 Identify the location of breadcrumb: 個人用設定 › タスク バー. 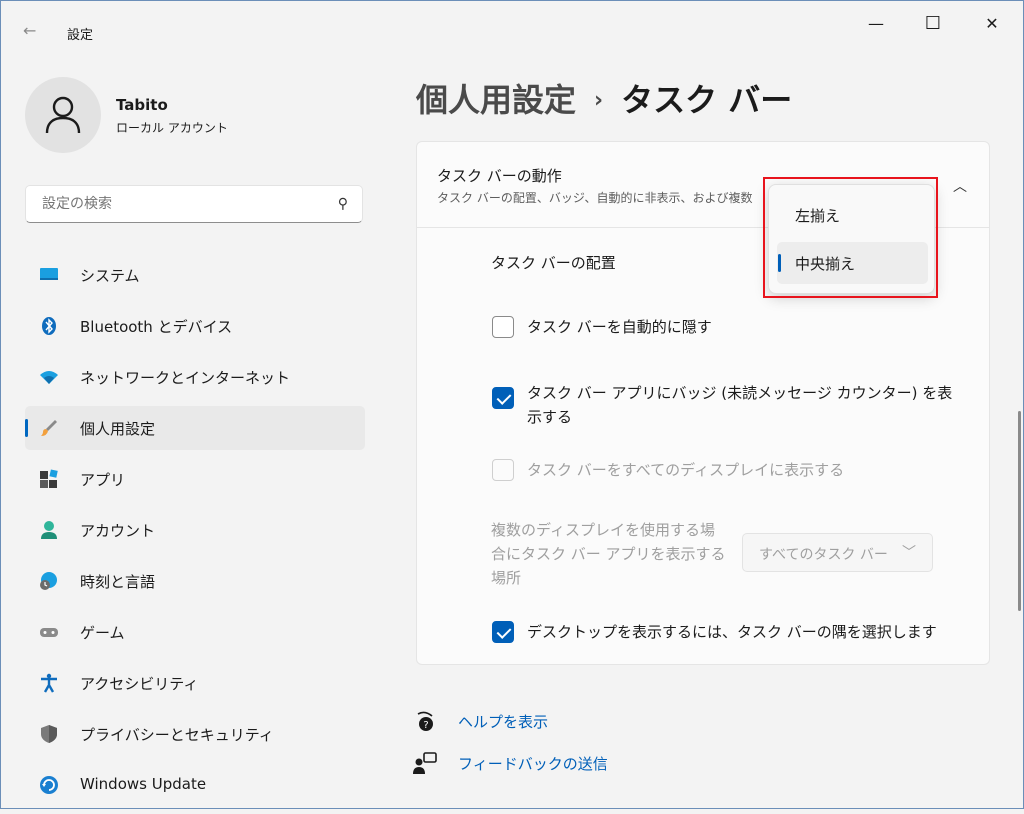
(604, 98).